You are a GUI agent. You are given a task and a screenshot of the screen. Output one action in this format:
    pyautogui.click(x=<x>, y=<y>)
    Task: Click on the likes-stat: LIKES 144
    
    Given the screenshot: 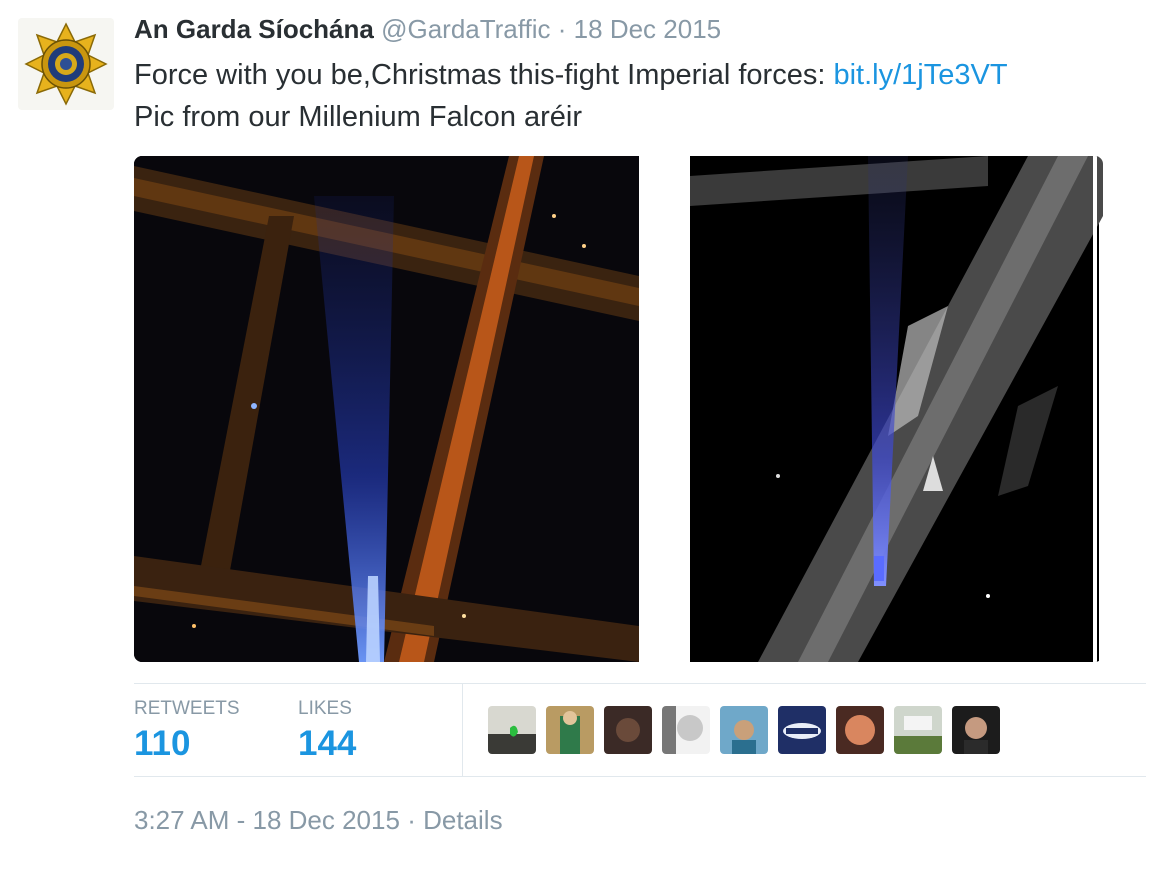 What is the action you would take?
    pyautogui.click(x=327, y=733)
    